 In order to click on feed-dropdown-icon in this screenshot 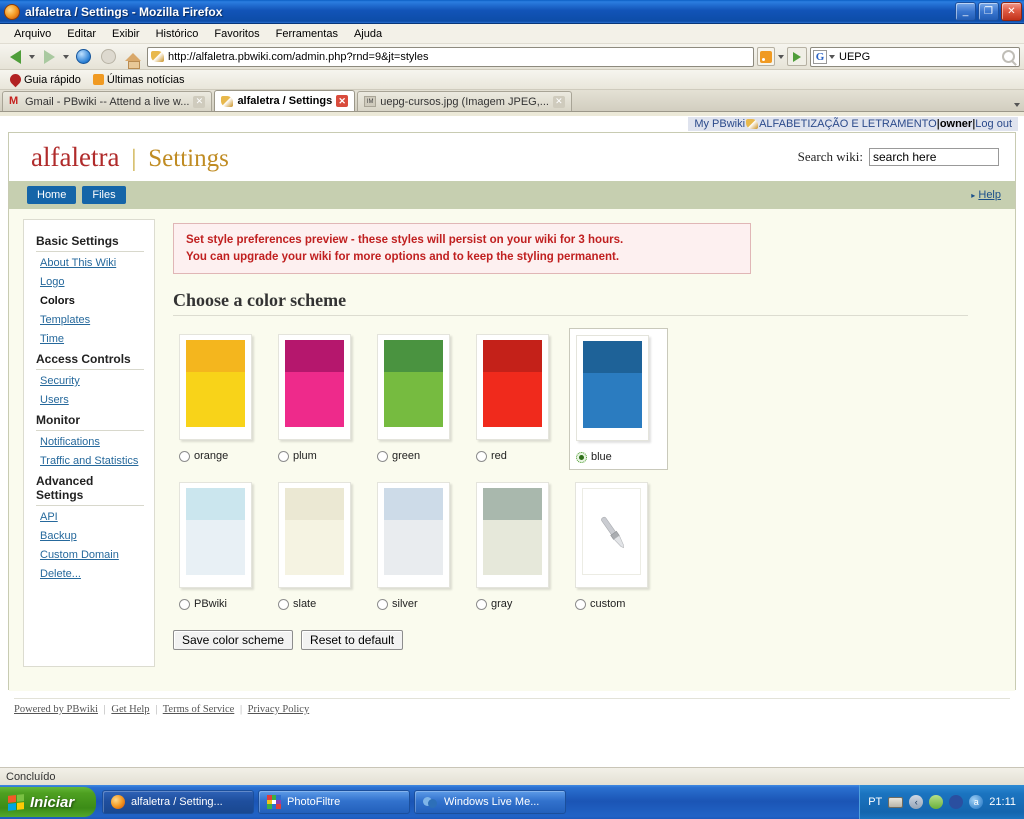, I will do `click(781, 56)`.